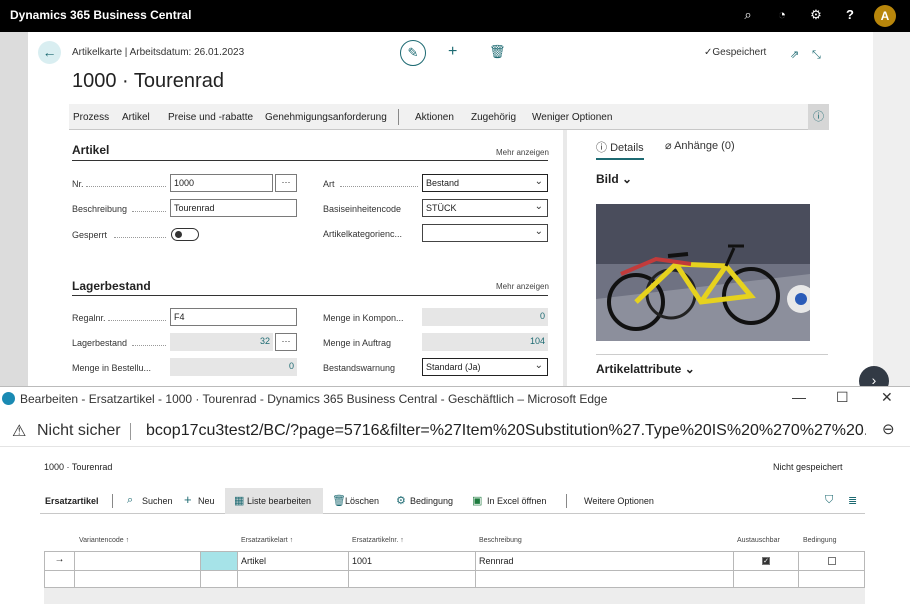  What do you see at coordinates (850, 15) in the screenshot?
I see `help-icon: ?` at bounding box center [850, 15].